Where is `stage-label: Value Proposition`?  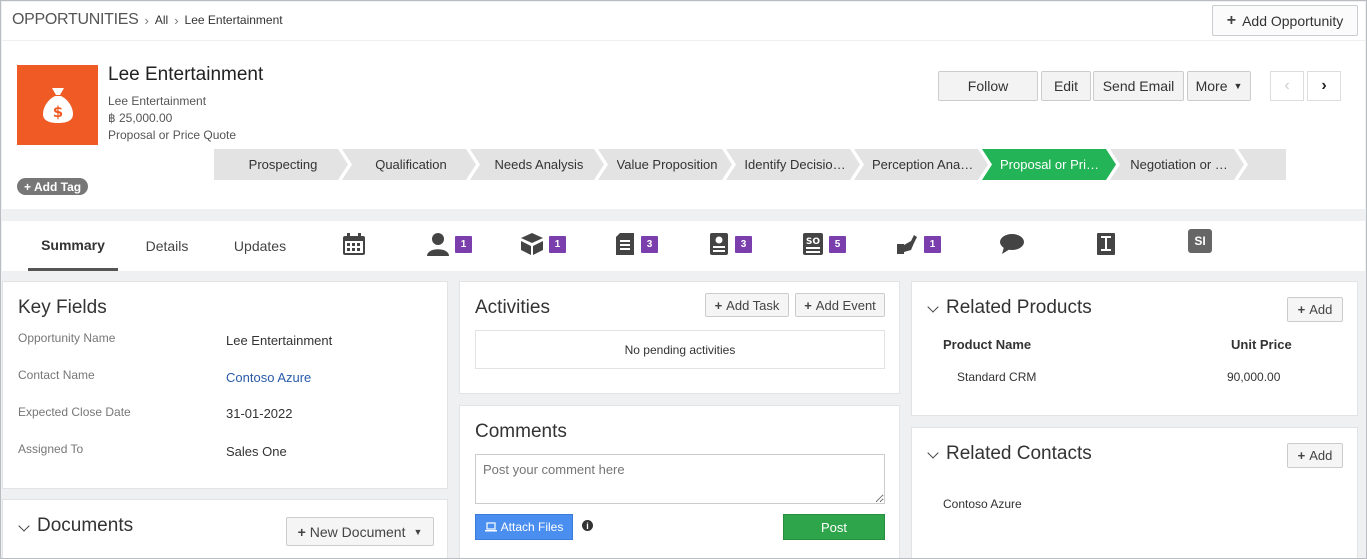 stage-label: Value Proposition is located at coordinates (667, 164).